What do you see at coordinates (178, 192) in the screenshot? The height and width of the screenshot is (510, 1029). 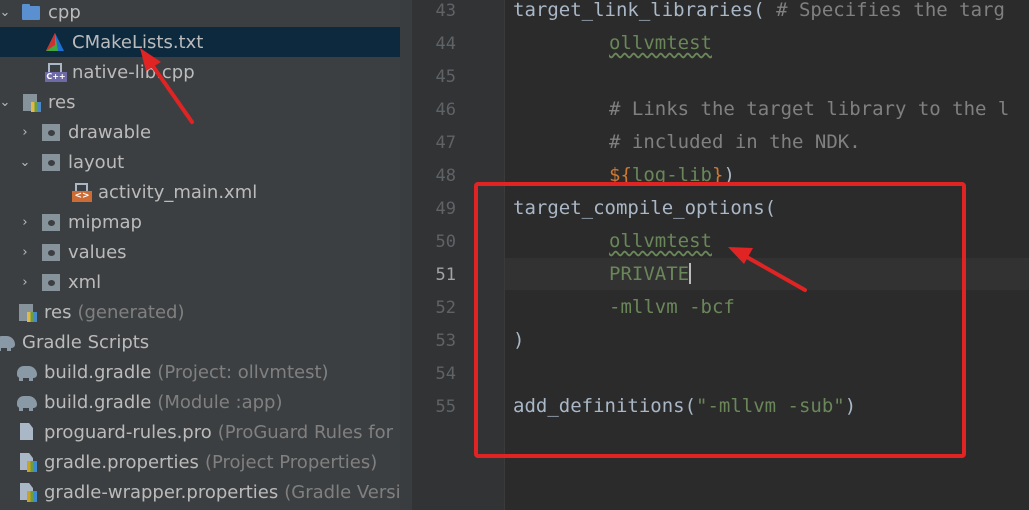 I see `tree-item-label: activity_main.xml` at bounding box center [178, 192].